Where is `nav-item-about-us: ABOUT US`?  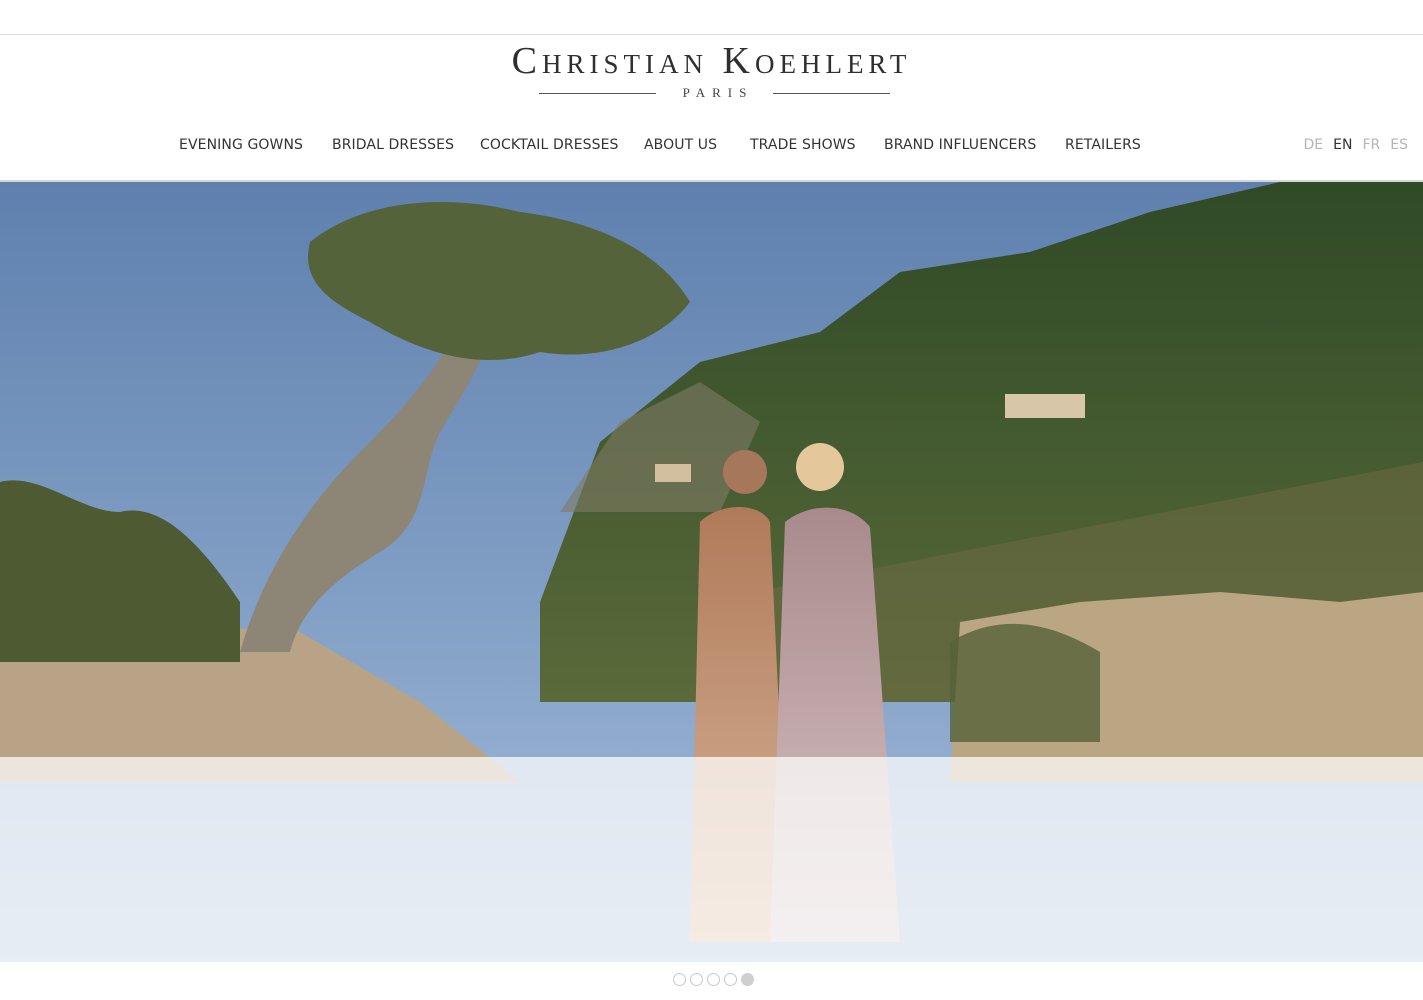
nav-item-about-us: ABOUT US is located at coordinates (680, 145).